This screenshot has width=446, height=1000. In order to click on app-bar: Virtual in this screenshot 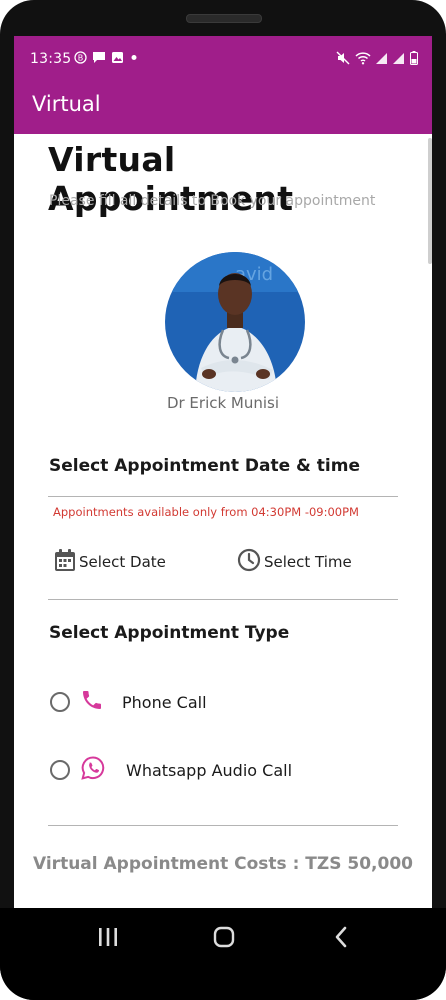, I will do `click(223, 108)`.